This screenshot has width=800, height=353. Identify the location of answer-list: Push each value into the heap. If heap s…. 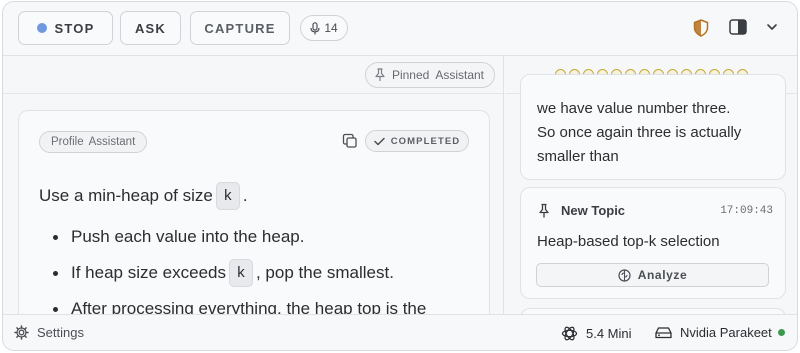
(259, 266).